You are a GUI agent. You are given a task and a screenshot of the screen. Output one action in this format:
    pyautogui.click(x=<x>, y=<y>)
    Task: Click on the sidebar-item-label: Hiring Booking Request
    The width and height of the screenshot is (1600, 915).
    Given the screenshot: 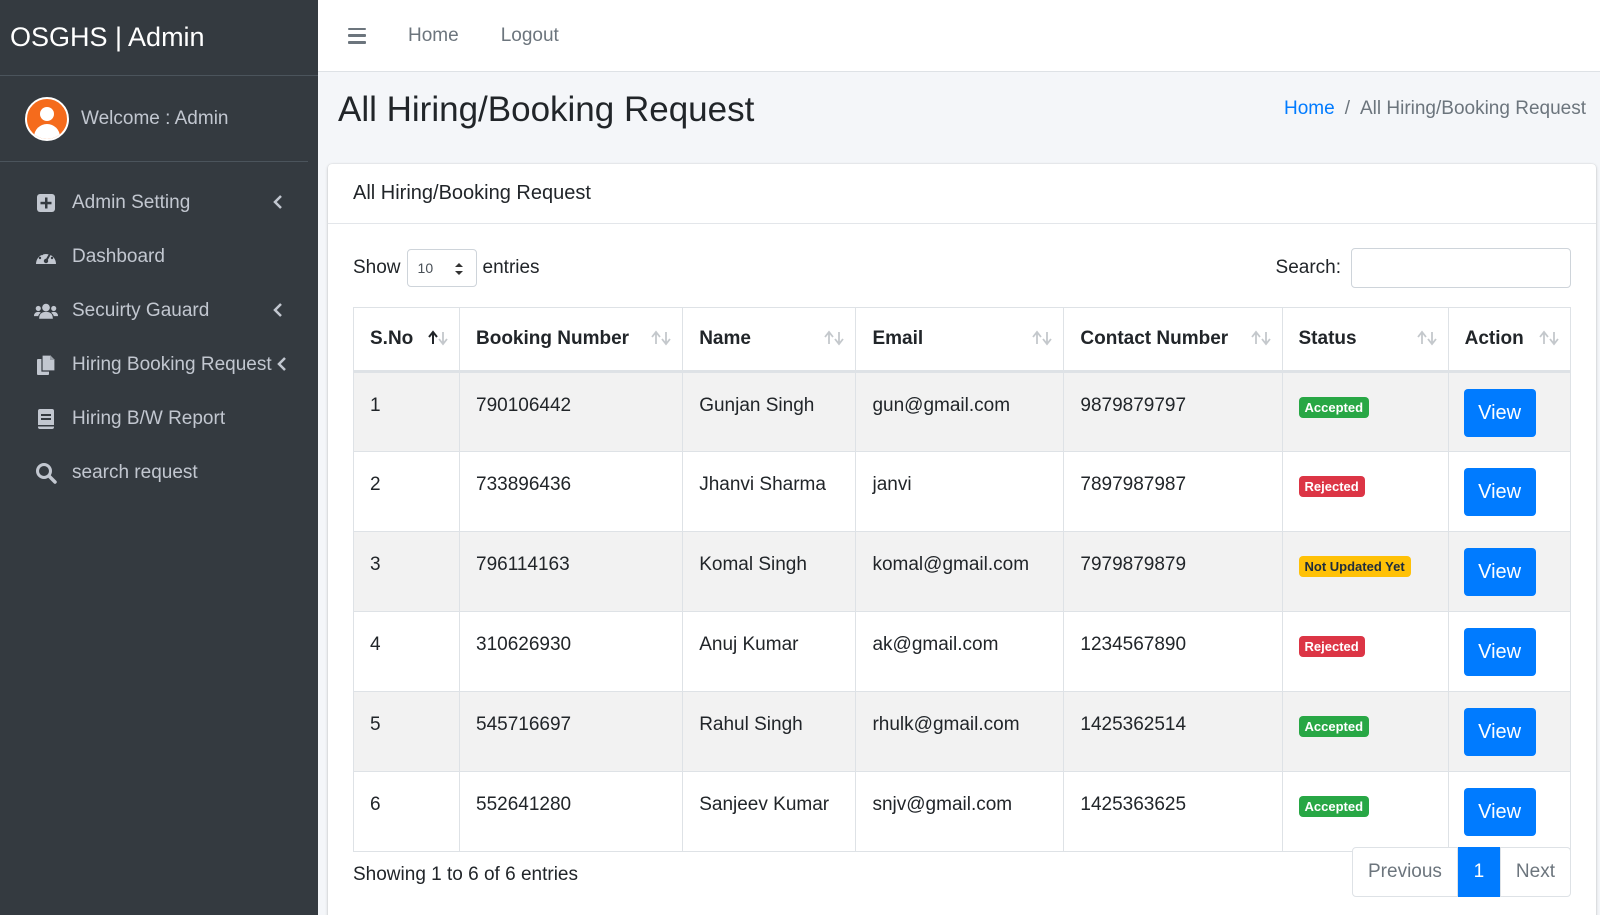 What is the action you would take?
    pyautogui.click(x=172, y=364)
    